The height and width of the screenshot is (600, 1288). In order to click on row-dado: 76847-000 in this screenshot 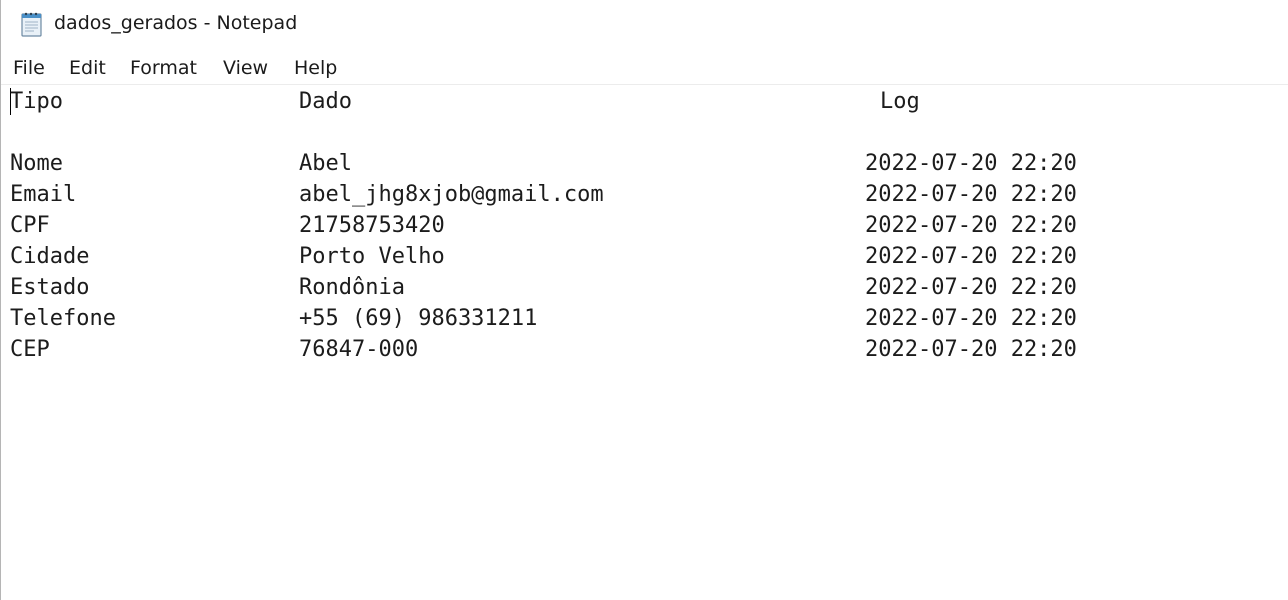, I will do `click(359, 349)`.